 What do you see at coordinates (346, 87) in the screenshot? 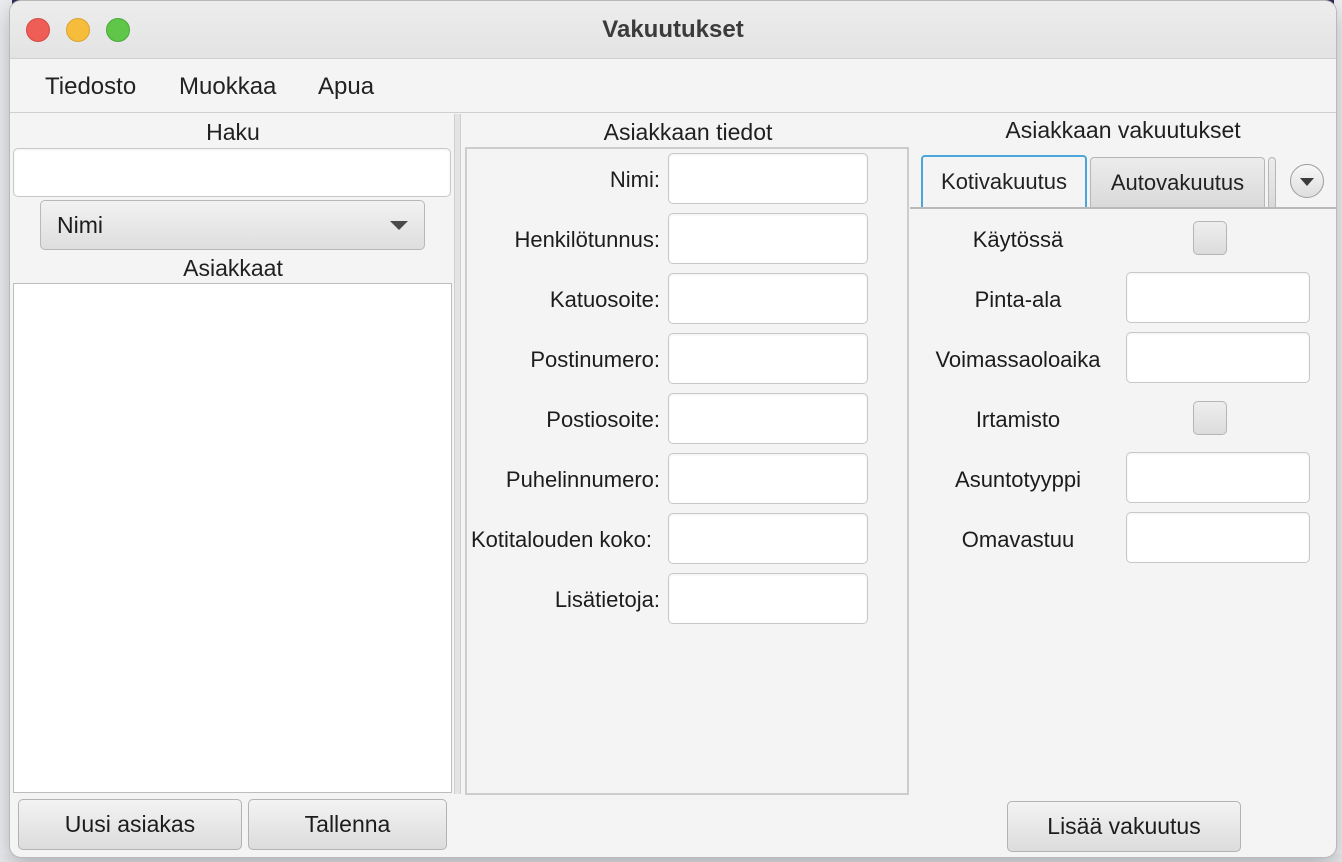
I see `menu-apua: Apua` at bounding box center [346, 87].